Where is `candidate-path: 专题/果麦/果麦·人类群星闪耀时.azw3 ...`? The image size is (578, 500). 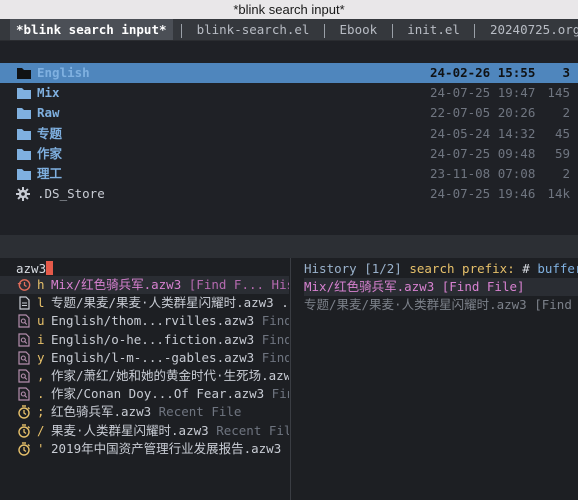
candidate-path: 专题/果麦/果麦·人类群星闪耀时.azw3 ... is located at coordinates (170, 303).